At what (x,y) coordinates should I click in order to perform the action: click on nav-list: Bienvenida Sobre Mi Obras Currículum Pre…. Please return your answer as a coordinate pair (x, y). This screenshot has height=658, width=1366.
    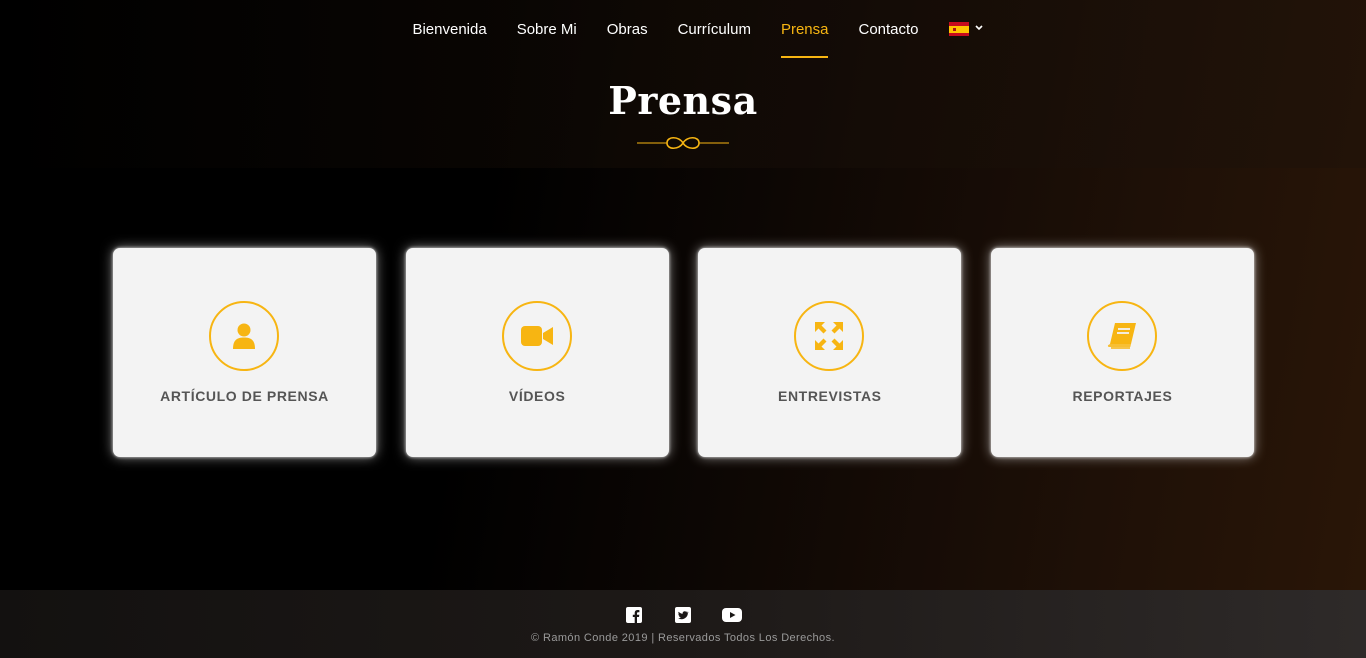
    Looking at the image, I should click on (690, 29).